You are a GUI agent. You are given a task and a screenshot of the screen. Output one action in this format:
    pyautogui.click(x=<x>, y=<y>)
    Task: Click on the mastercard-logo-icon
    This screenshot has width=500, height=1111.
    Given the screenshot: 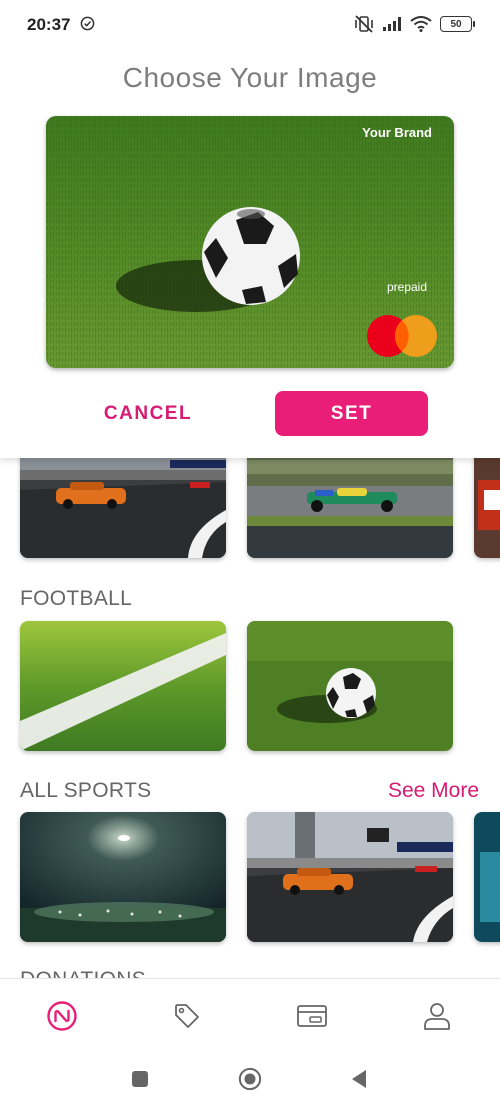 What is the action you would take?
    pyautogui.click(x=402, y=336)
    